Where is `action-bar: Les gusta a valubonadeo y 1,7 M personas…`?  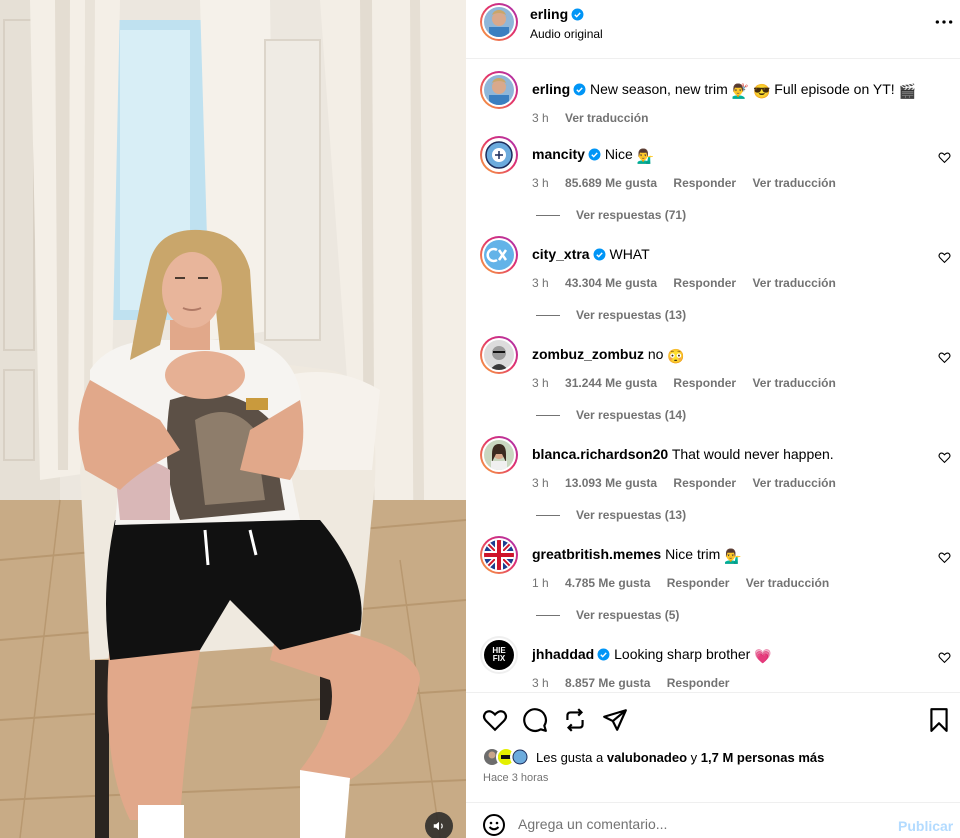 action-bar: Les gusta a valubonadeo y 1,7 M personas… is located at coordinates (713, 747).